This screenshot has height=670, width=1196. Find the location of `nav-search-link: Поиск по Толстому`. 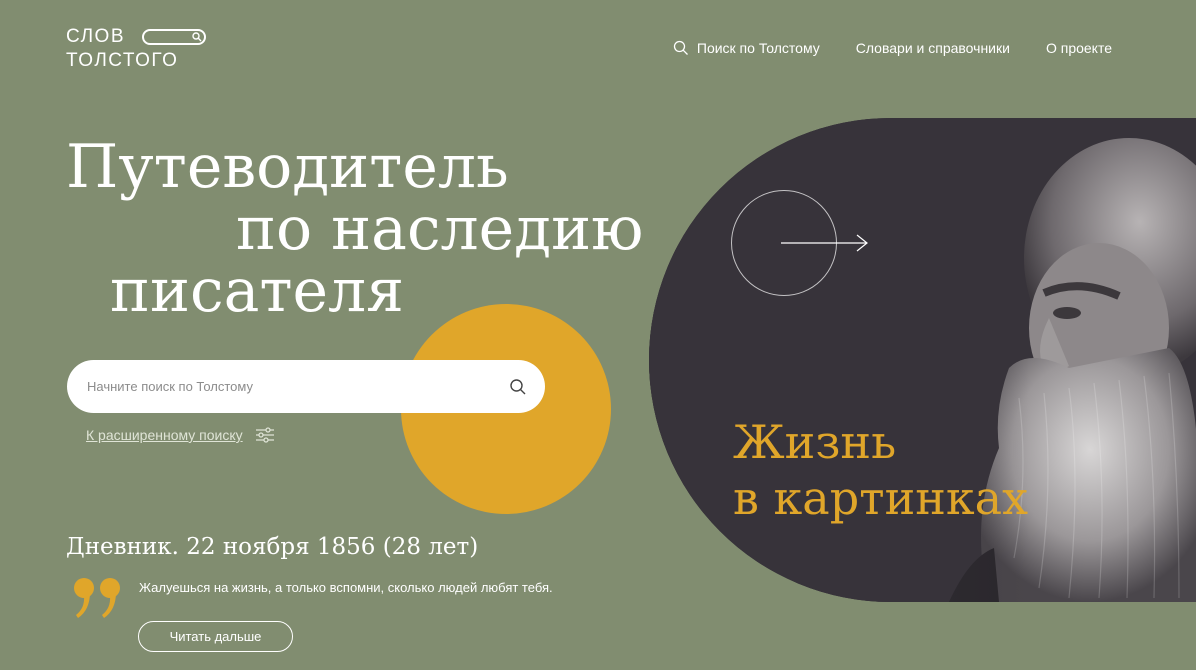

nav-search-link: Поиск по Толстому is located at coordinates (746, 48).